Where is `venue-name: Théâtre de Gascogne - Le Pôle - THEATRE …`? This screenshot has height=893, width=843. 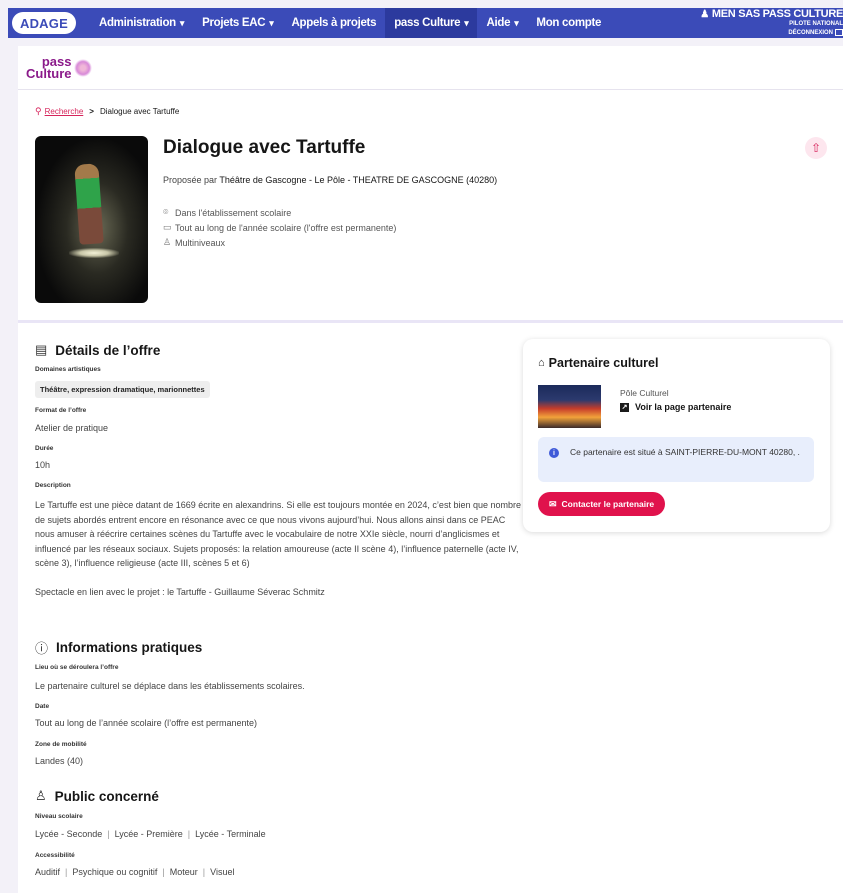
venue-name: Théâtre de Gascogne - Le Pôle - THEATRE … is located at coordinates (358, 180).